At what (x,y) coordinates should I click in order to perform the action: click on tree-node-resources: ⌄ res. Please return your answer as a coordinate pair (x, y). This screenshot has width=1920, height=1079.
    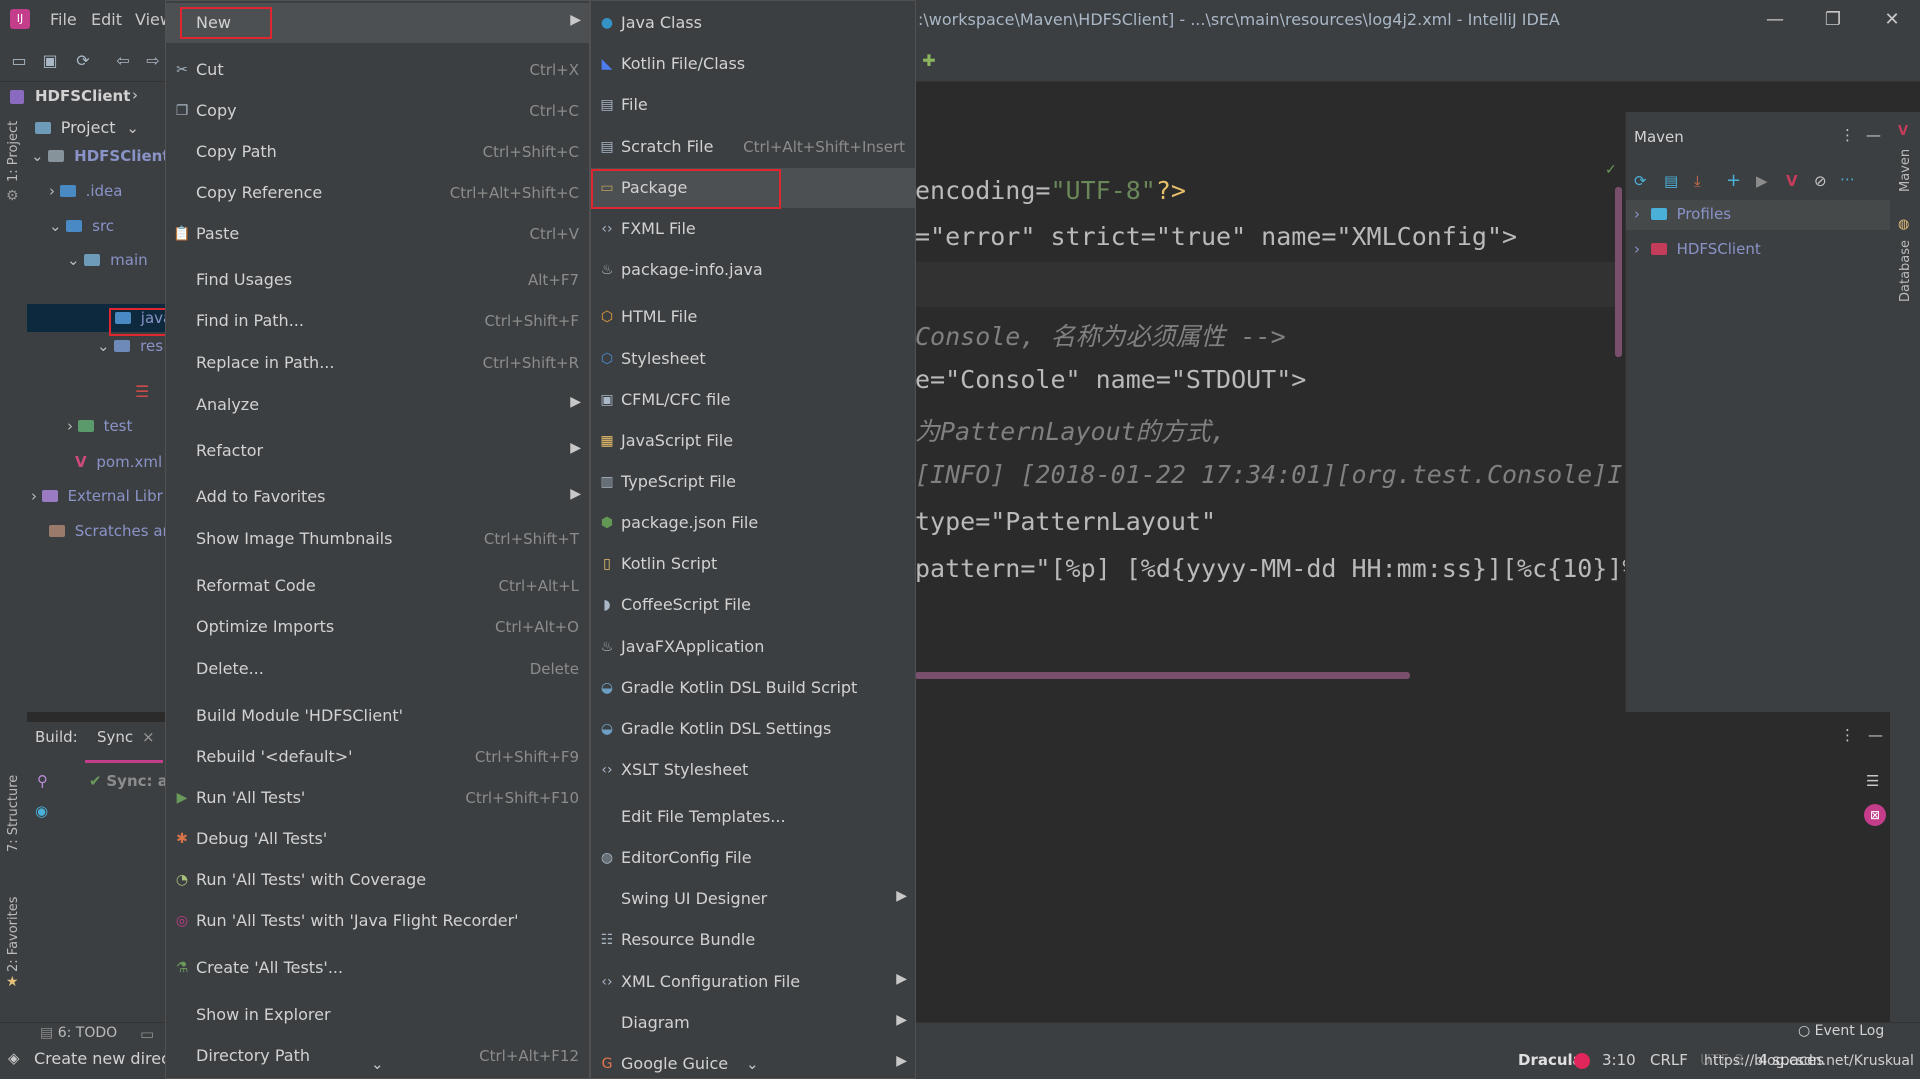
    Looking at the image, I should click on (130, 346).